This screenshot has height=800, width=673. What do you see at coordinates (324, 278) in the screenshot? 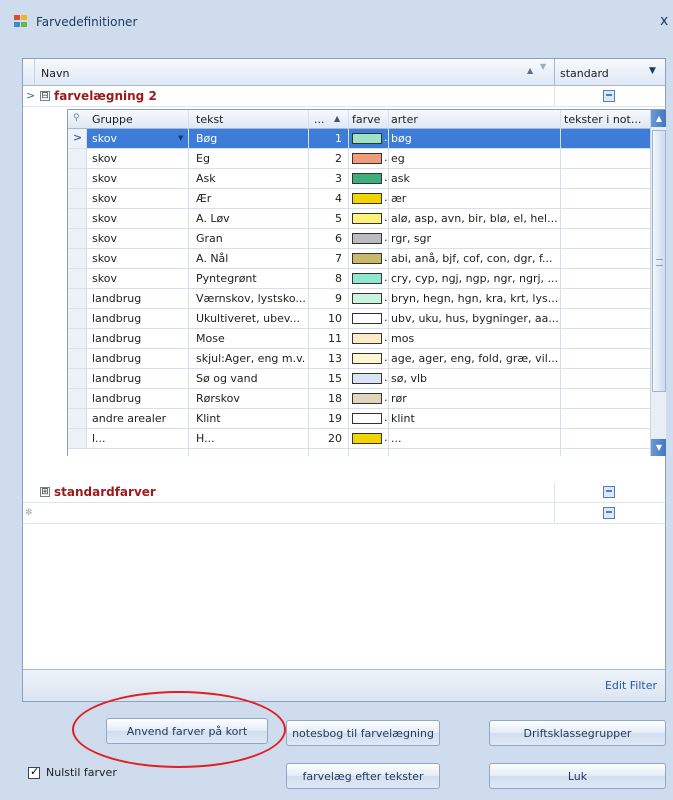
I see `cell-nr: 8` at bounding box center [324, 278].